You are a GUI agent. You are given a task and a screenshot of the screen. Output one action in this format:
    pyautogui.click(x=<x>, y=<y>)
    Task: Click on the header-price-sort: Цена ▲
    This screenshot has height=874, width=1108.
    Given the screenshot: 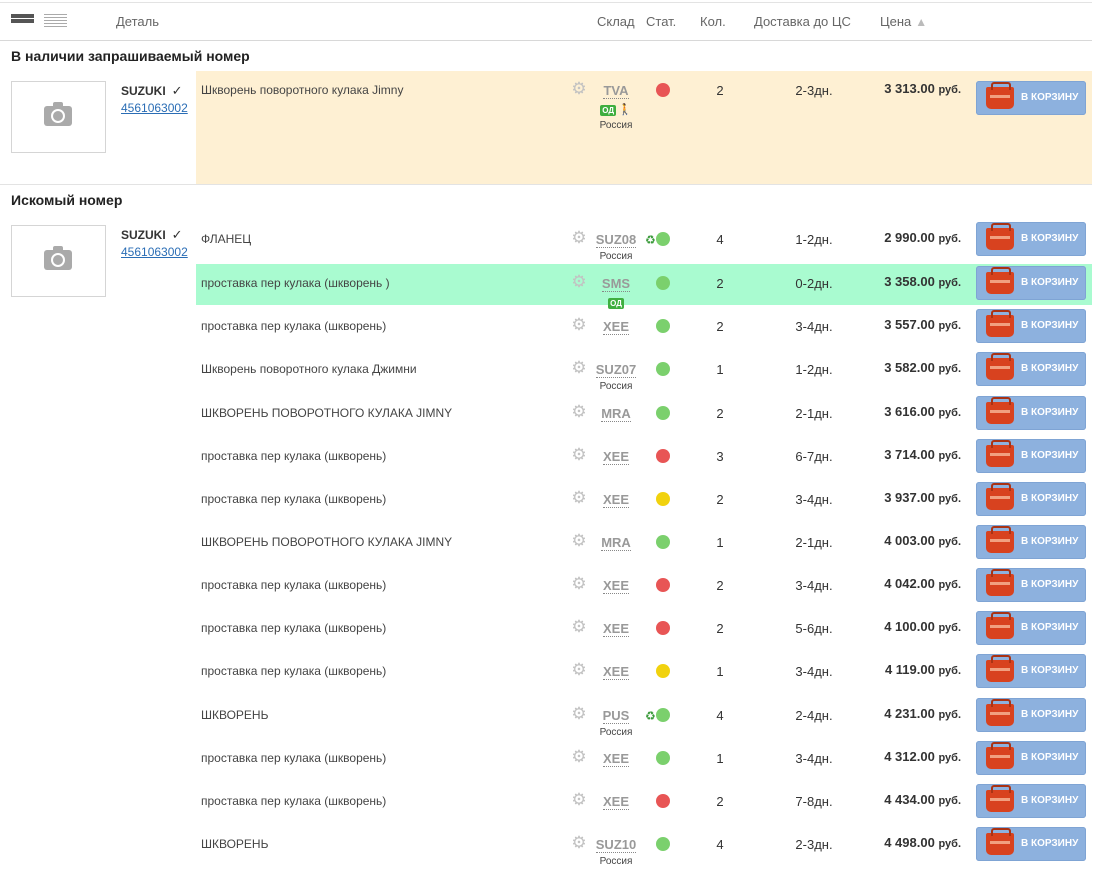 What is the action you would take?
    pyautogui.click(x=903, y=21)
    